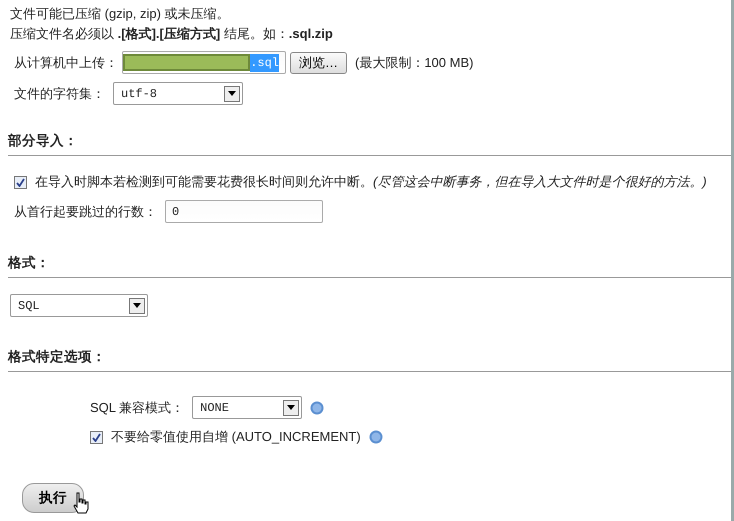 The height and width of the screenshot is (521, 734). Describe the element at coordinates (369, 265) in the screenshot. I see `section-heading: 格式：` at that location.